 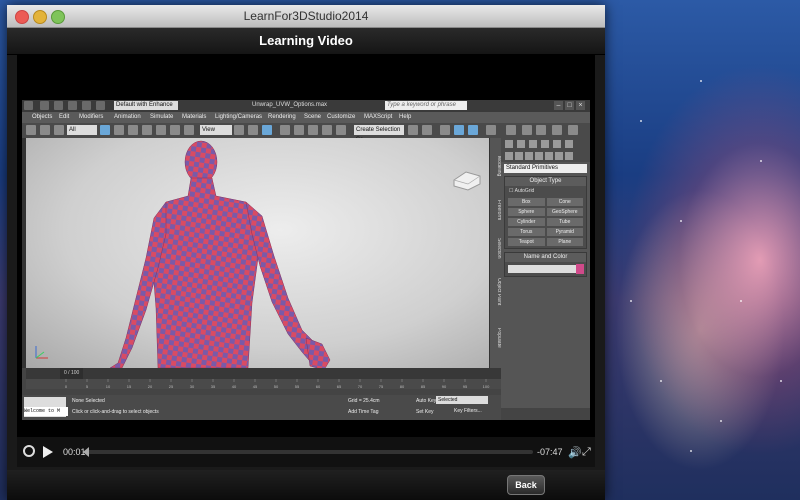 I want to click on back-button: Back, so click(x=526, y=485).